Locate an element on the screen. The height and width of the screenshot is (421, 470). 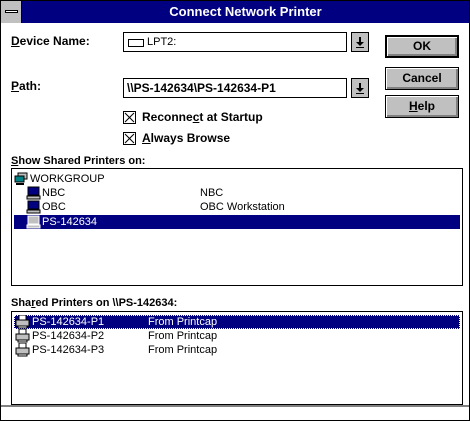
path-combo: \\PS-142634\PS-142634-P1 is located at coordinates (235, 88).